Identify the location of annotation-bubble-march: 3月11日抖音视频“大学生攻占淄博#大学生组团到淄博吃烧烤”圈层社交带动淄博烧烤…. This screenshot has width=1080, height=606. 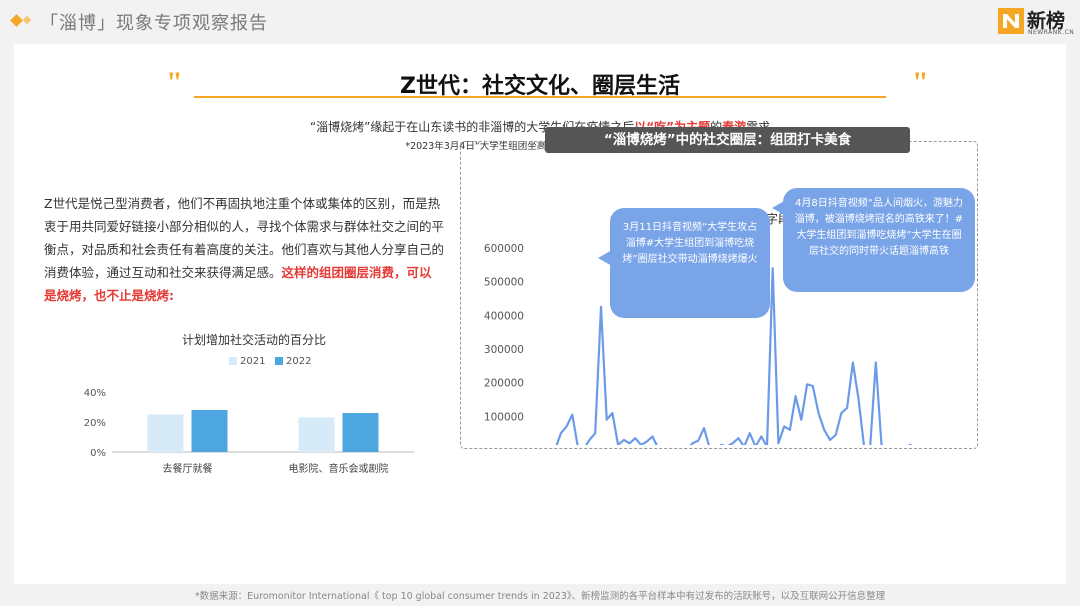
(690, 263).